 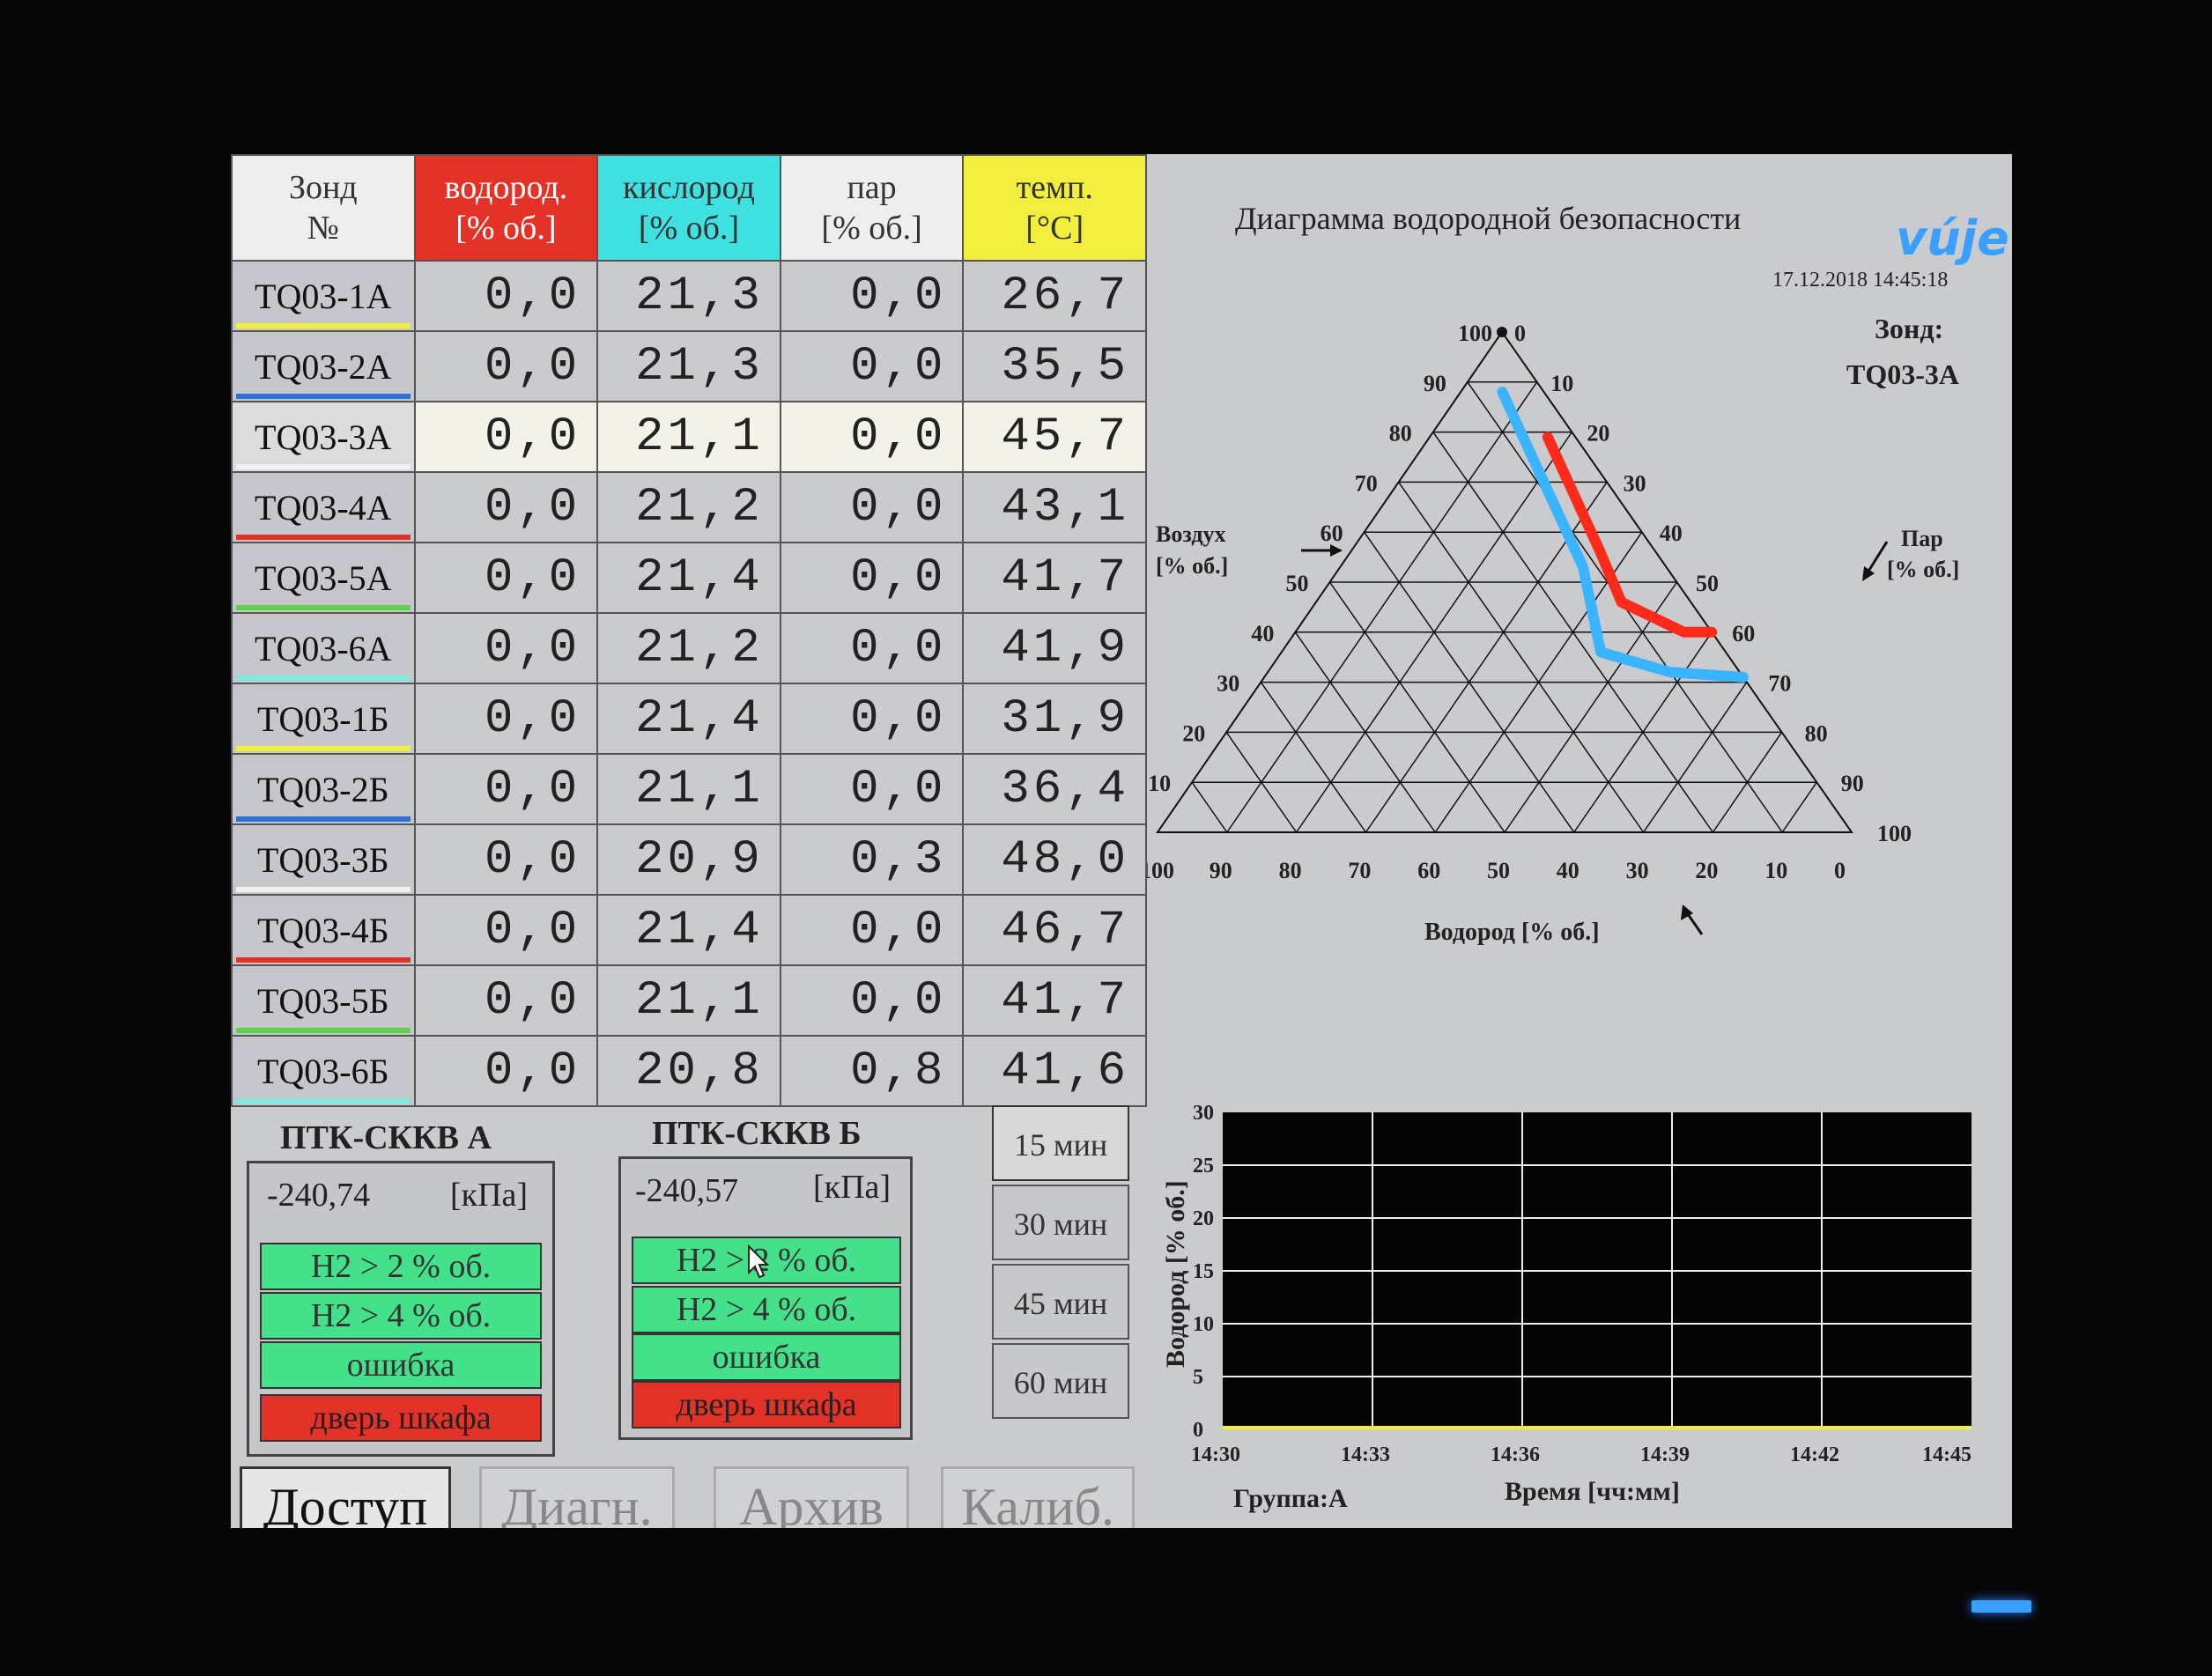 I want to click on probe-name: TQ03-3A, so click(x=323, y=437).